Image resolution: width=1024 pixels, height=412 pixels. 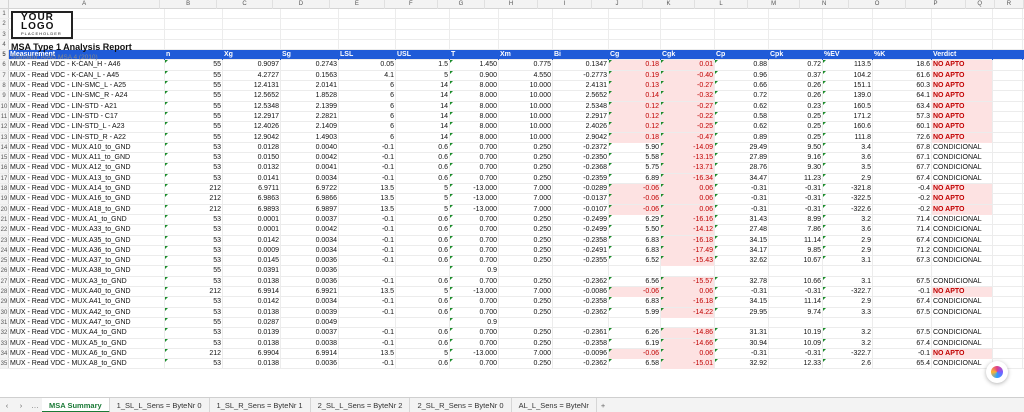 What do you see at coordinates (87, 281) in the screenshot?
I see `cell: MUX - Read VDC - MUX.A3_to_GND` at bounding box center [87, 281].